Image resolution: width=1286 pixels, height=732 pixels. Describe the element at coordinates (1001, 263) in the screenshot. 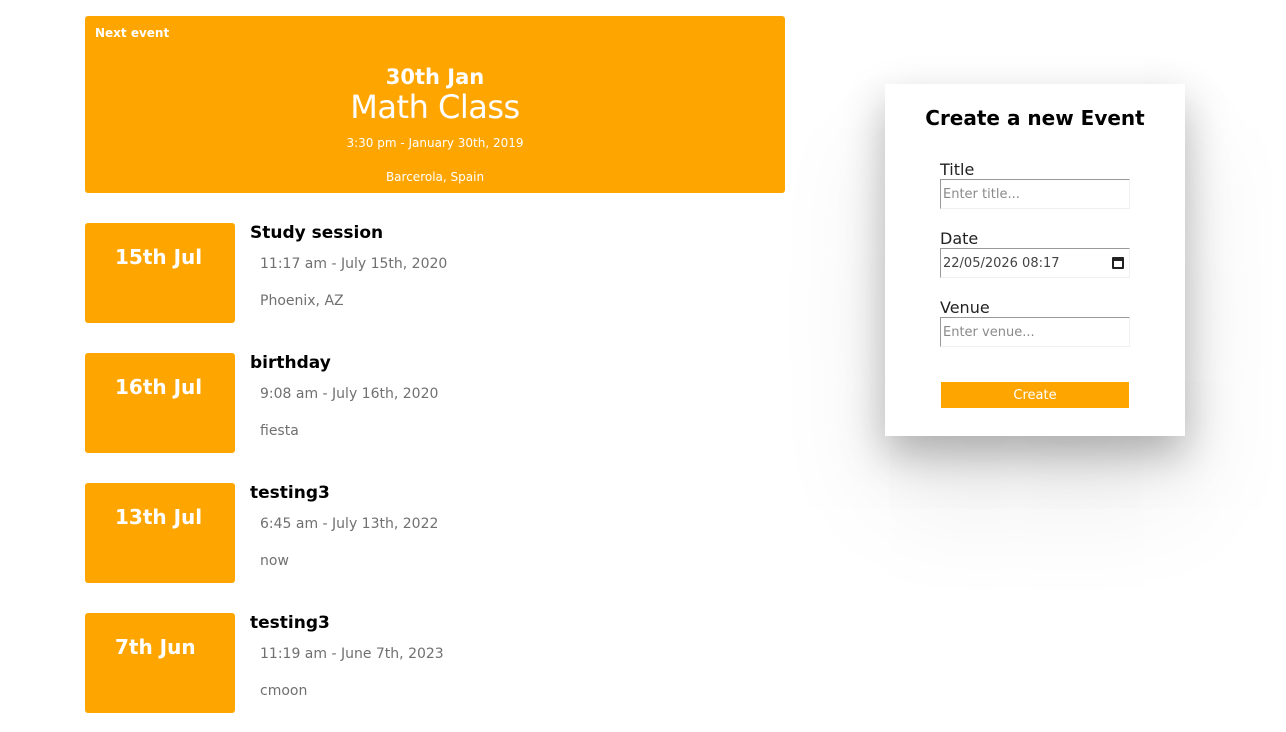

I see `date-value: 22/05/2026 08:17` at that location.